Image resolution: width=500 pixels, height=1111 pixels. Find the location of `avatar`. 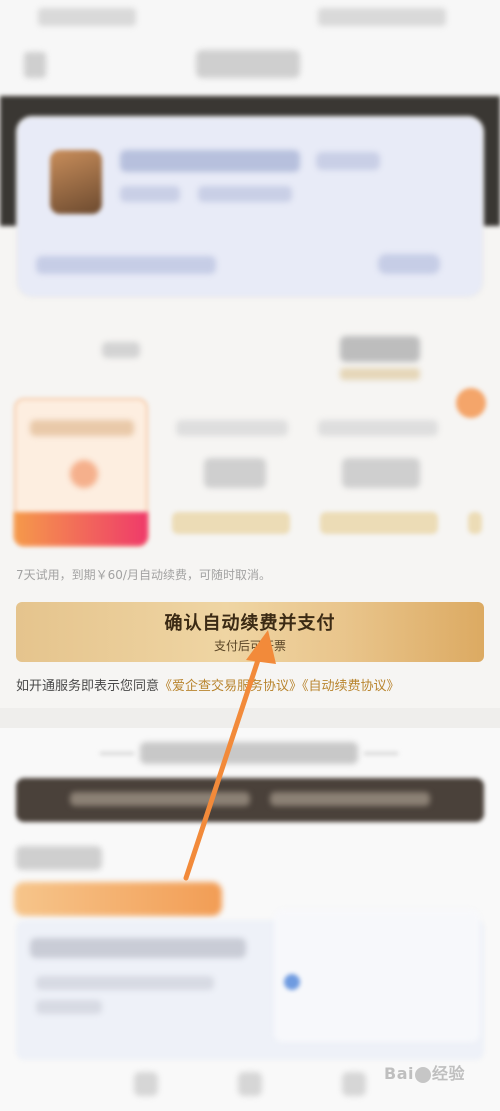

avatar is located at coordinates (76, 182).